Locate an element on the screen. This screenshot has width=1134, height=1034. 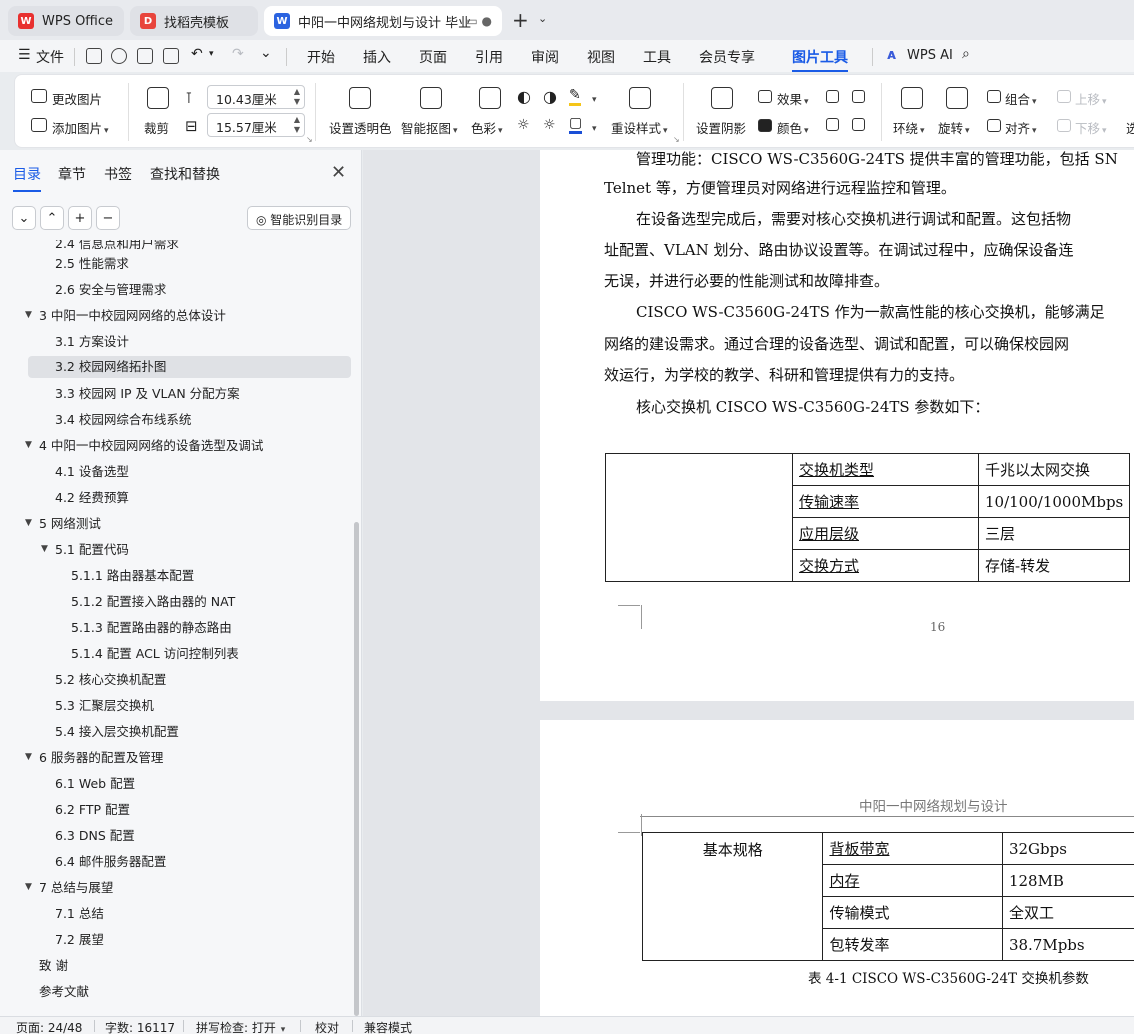
nav-tab-find-replace: 查找和替换 is located at coordinates (185, 174).